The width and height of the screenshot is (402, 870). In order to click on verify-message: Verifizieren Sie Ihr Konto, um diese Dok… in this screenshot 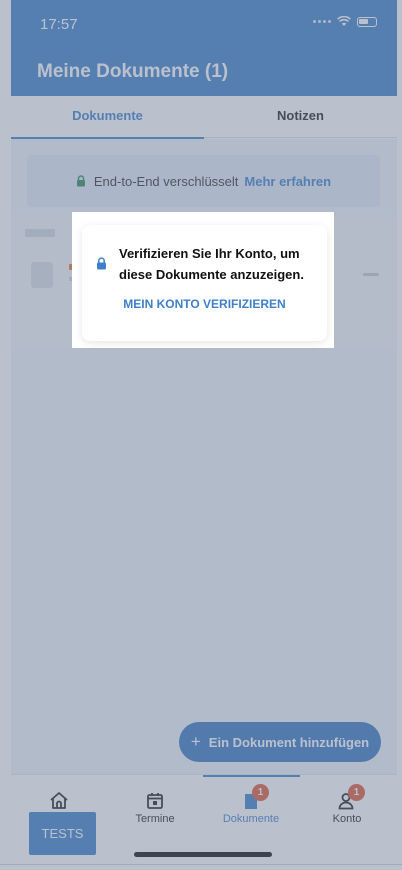, I will do `click(211, 264)`.